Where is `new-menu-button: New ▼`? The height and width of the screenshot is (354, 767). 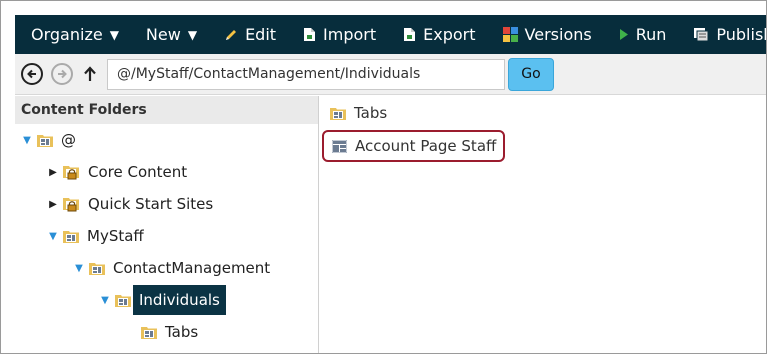
new-menu-button: New ▼ is located at coordinates (171, 34).